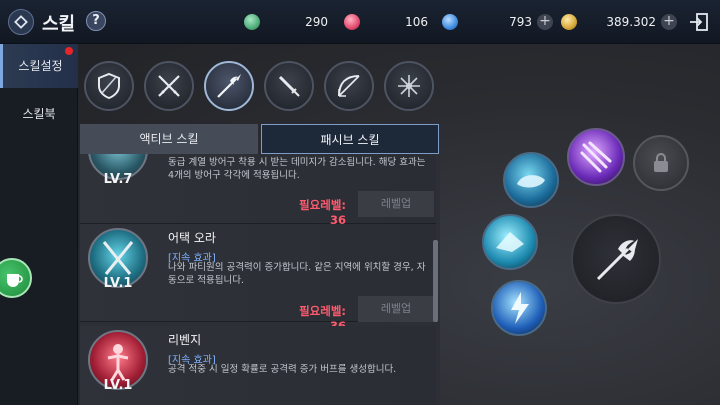  Describe the element at coordinates (520, 22) in the screenshot. I see `blue-crystal-value: 793` at that location.